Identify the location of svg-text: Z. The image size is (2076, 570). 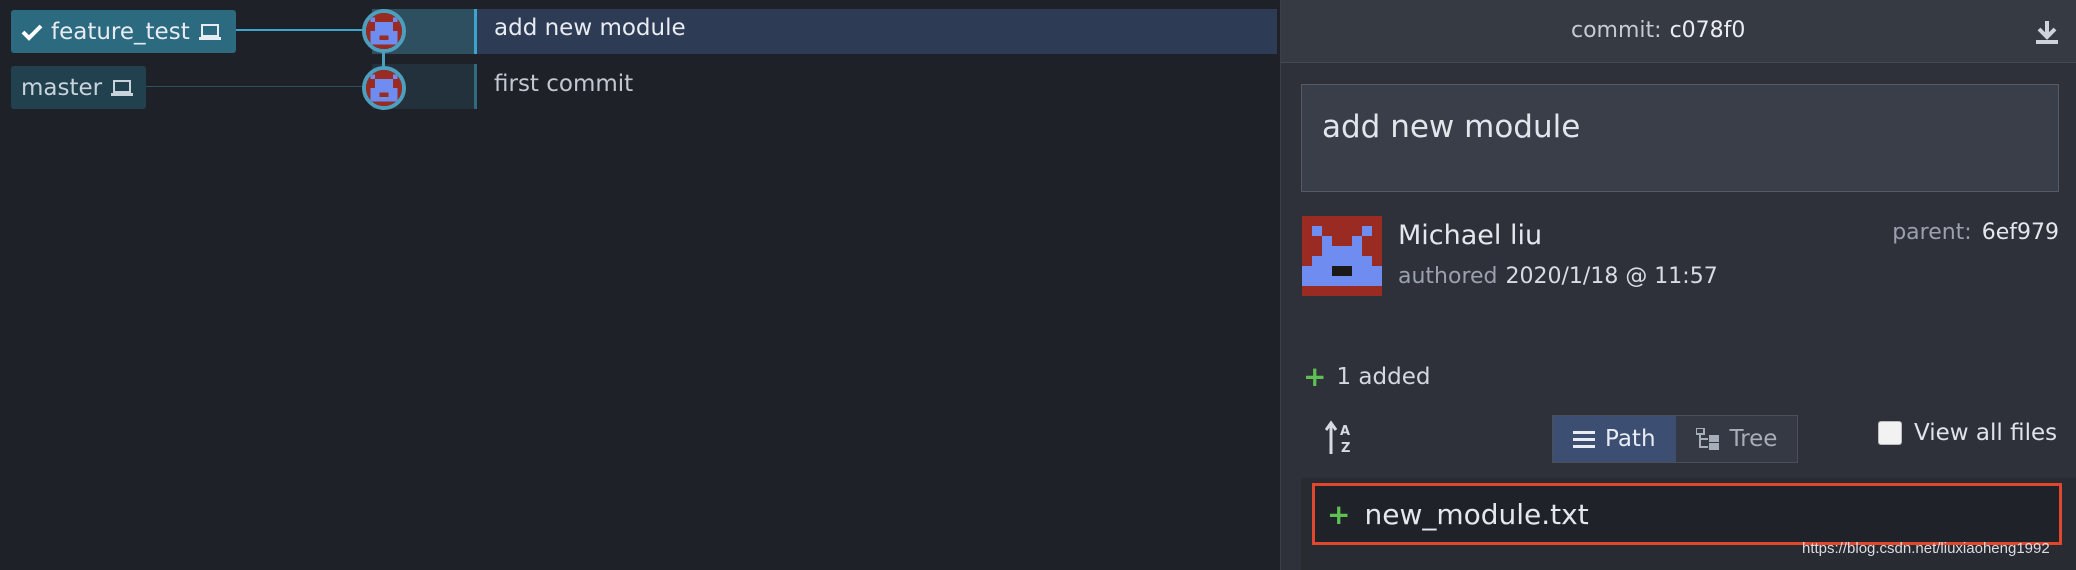
(1345, 448).